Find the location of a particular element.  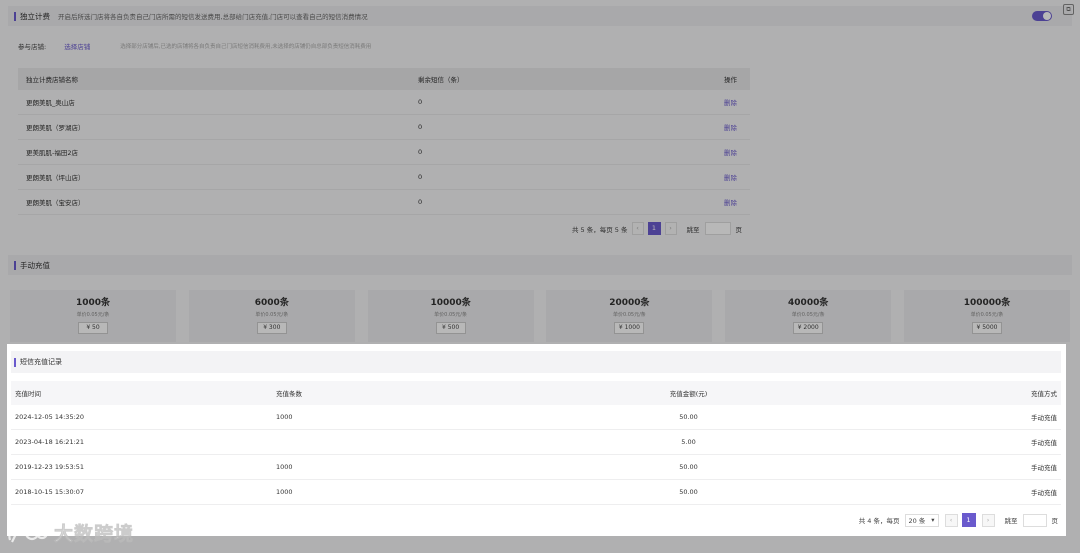

page-size-value: 20 条 is located at coordinates (917, 521).